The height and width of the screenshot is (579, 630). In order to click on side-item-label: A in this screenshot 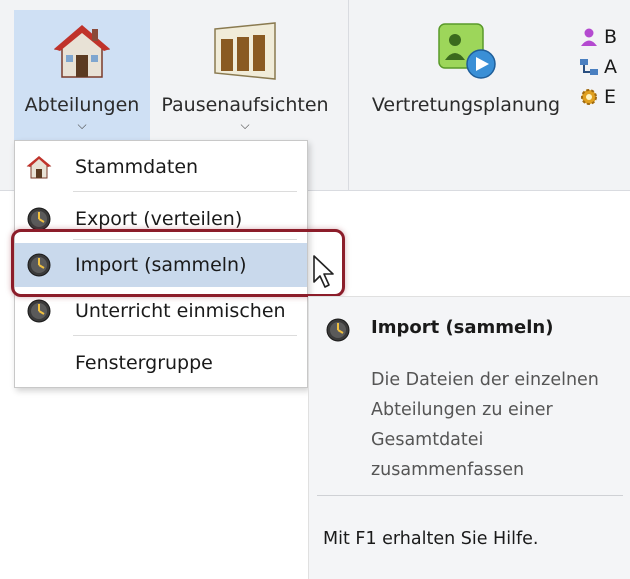, I will do `click(610, 67)`.